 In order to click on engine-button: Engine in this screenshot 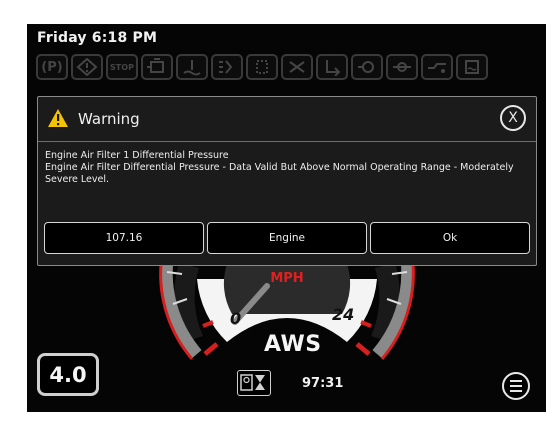, I will do `click(287, 238)`.